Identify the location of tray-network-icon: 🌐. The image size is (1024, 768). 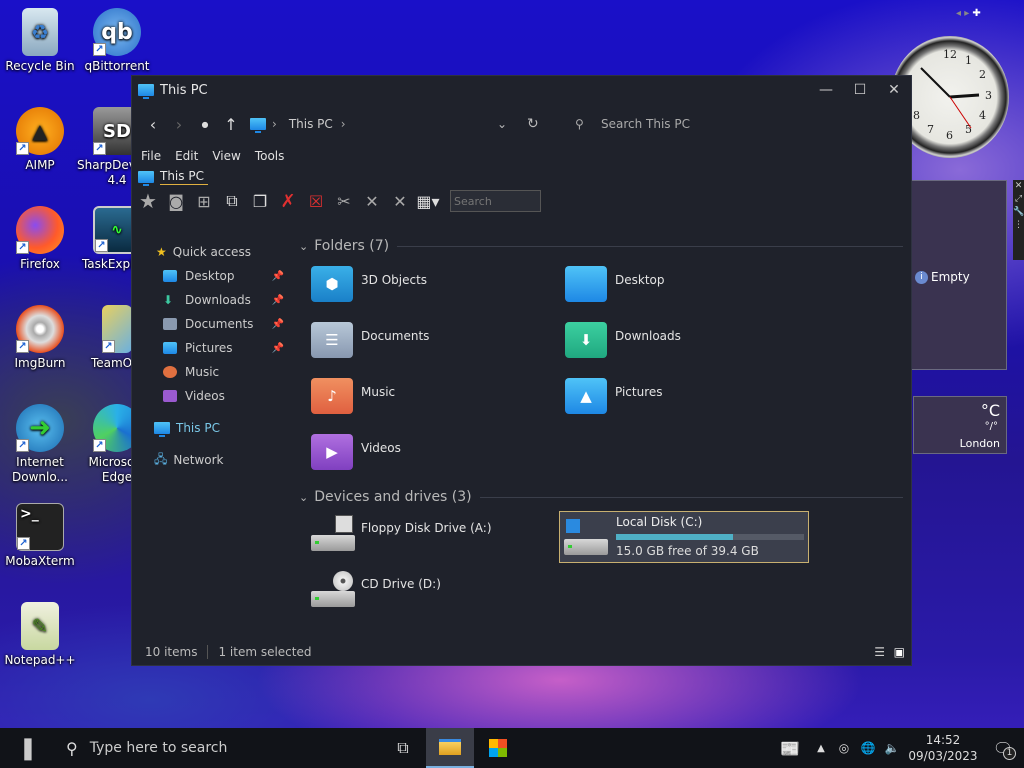
(868, 748).